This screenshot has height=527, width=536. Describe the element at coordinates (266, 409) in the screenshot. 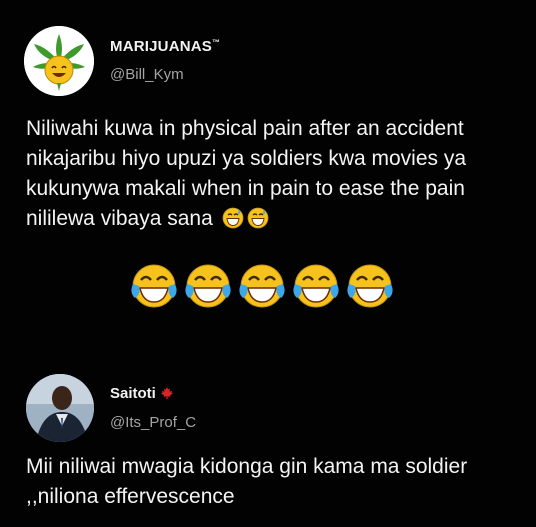

I see `reply-header: Saitoti @Its_Prof_C` at that location.